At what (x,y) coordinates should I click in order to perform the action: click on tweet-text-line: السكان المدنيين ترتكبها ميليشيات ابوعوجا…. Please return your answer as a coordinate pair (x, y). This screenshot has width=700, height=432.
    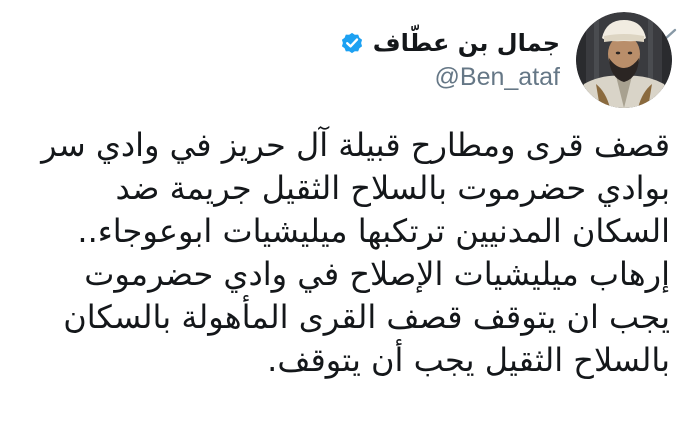
    Looking at the image, I should click on (373, 231).